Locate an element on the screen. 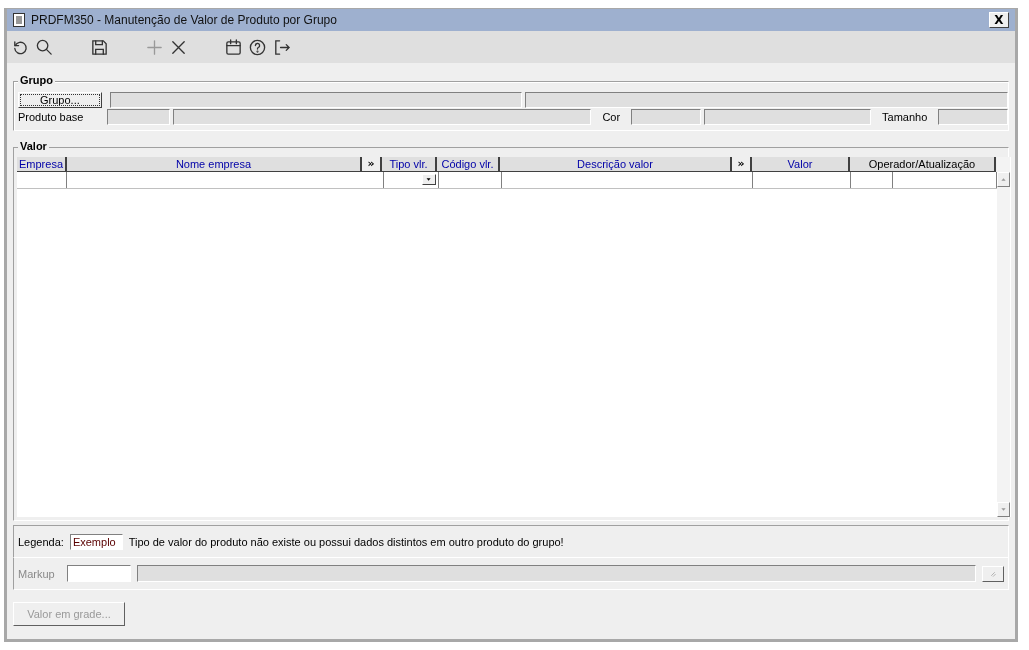 Image resolution: width=1029 pixels, height=650 pixels. column-header: Descrição valor is located at coordinates (616, 164).